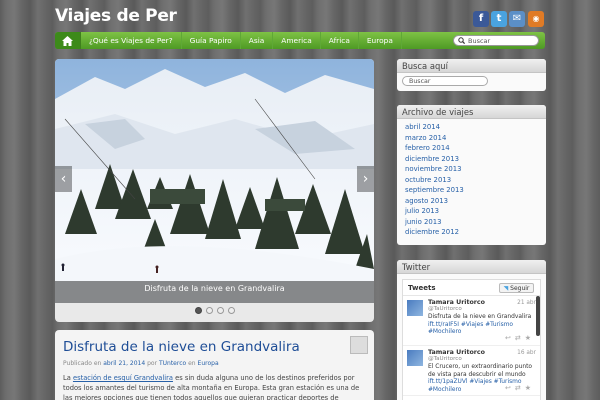  What do you see at coordinates (517, 19) in the screenshot?
I see `email-icon: ✉` at bounding box center [517, 19].